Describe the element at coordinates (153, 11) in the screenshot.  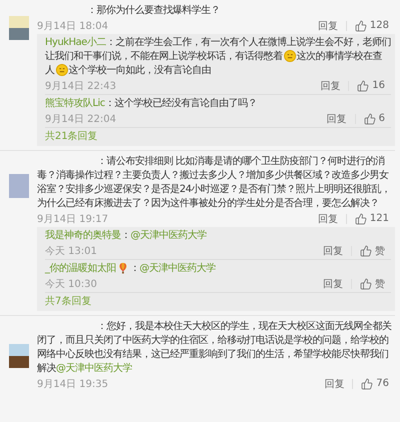
I see `comment-text: ：那你为什么要查找爆料学生？` at that location.